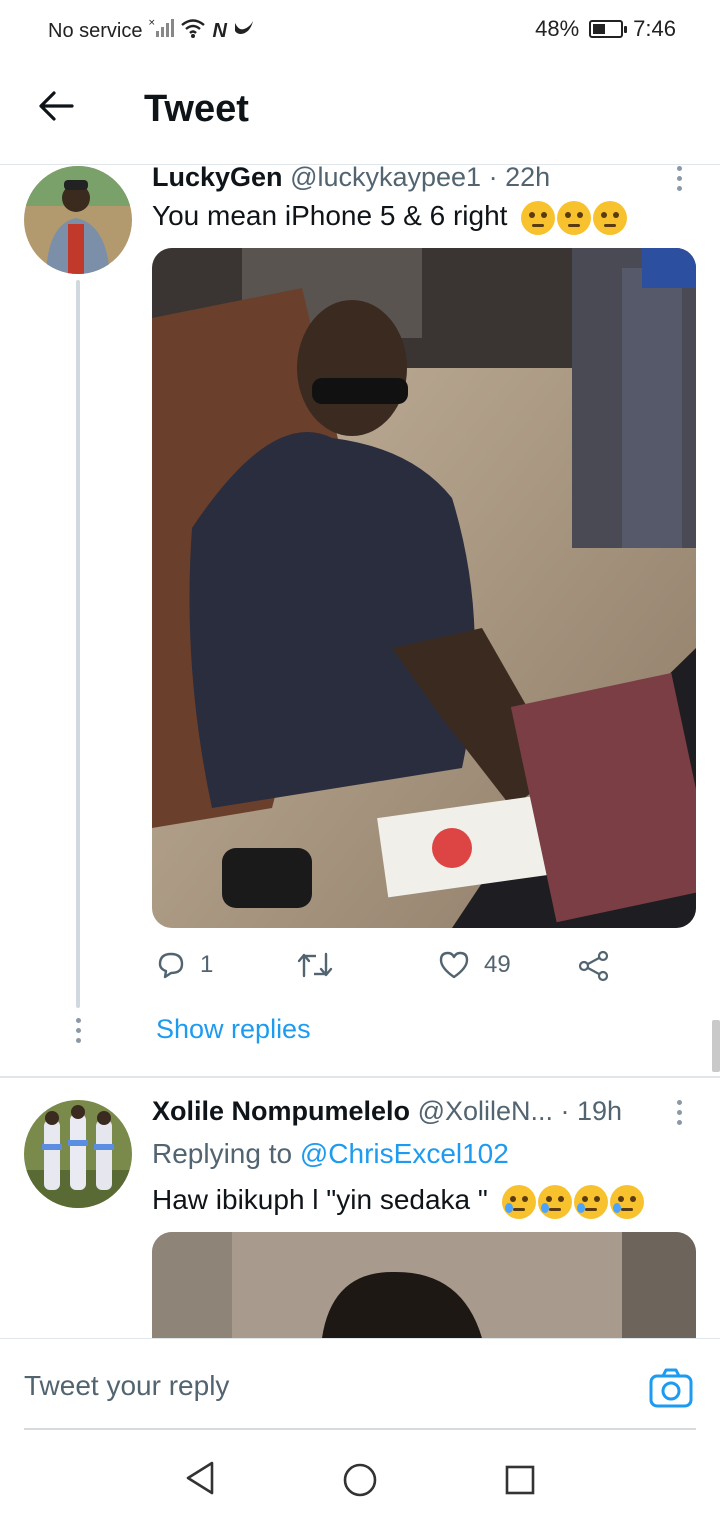 This screenshot has height=1520, width=720. I want to click on reply-underline, so click(360, 1429).